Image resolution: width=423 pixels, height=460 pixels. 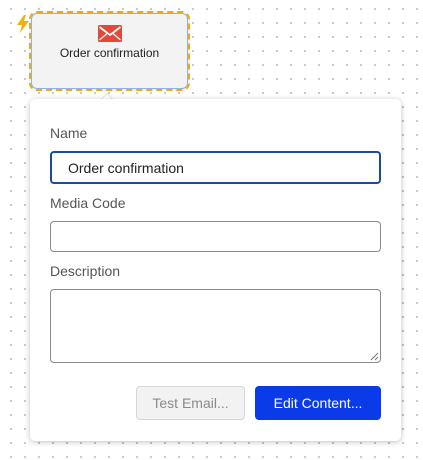 What do you see at coordinates (215, 236) in the screenshot?
I see `media-code-input` at bounding box center [215, 236].